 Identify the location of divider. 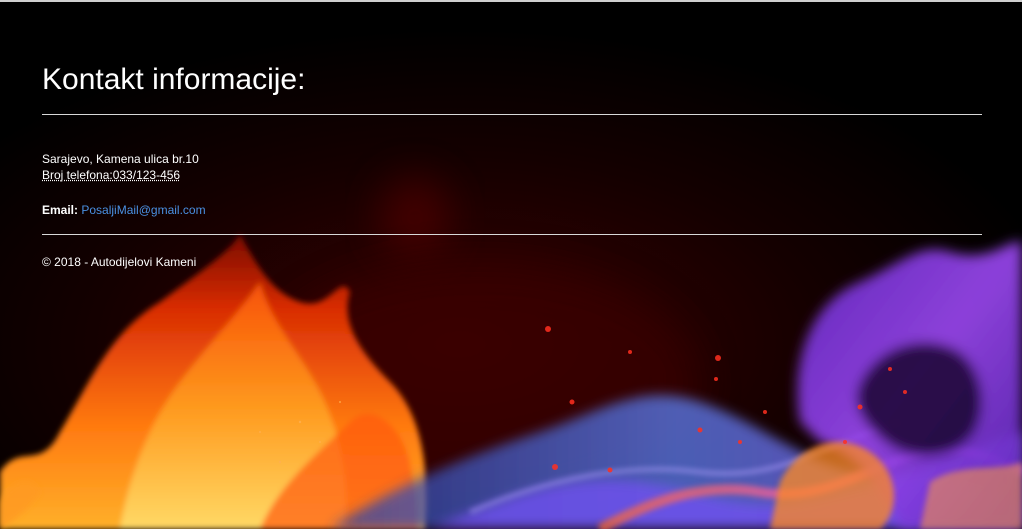
(512, 114).